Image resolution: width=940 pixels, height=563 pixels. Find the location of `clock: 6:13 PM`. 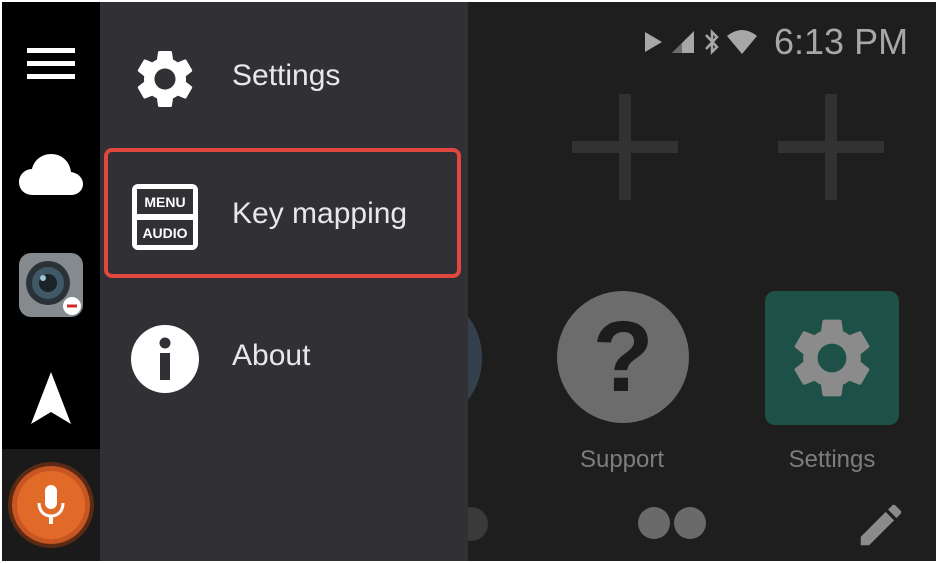

clock: 6:13 PM is located at coordinates (841, 41).